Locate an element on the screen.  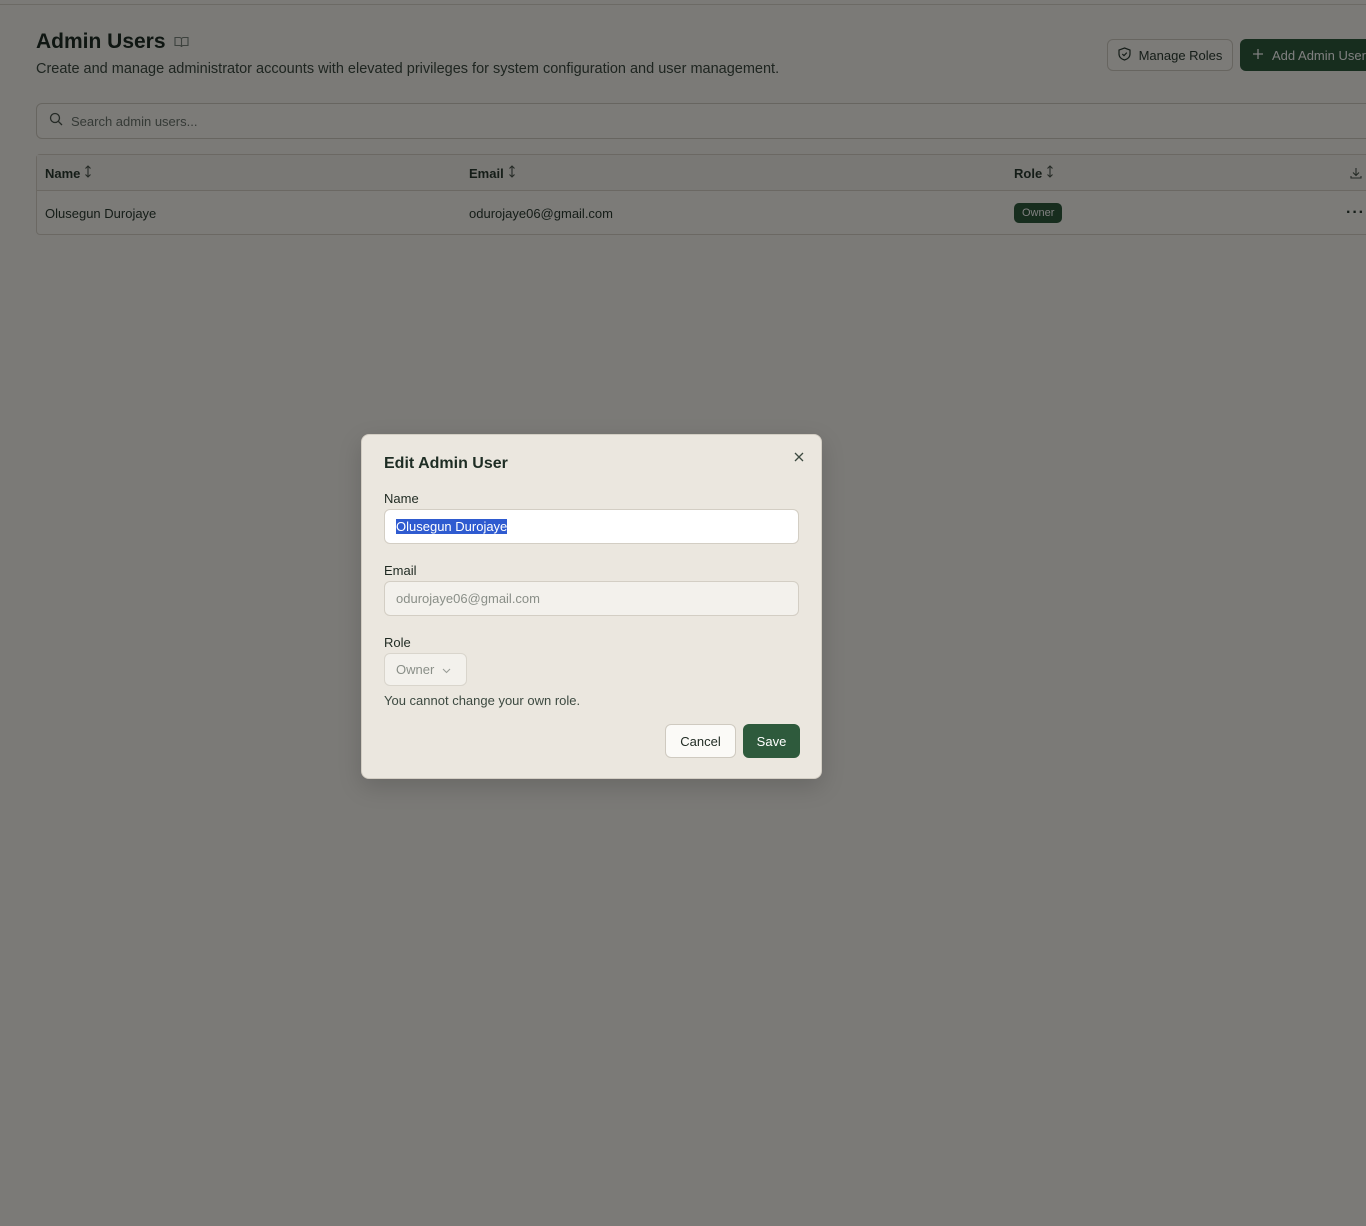
close-icon is located at coordinates (799, 457).